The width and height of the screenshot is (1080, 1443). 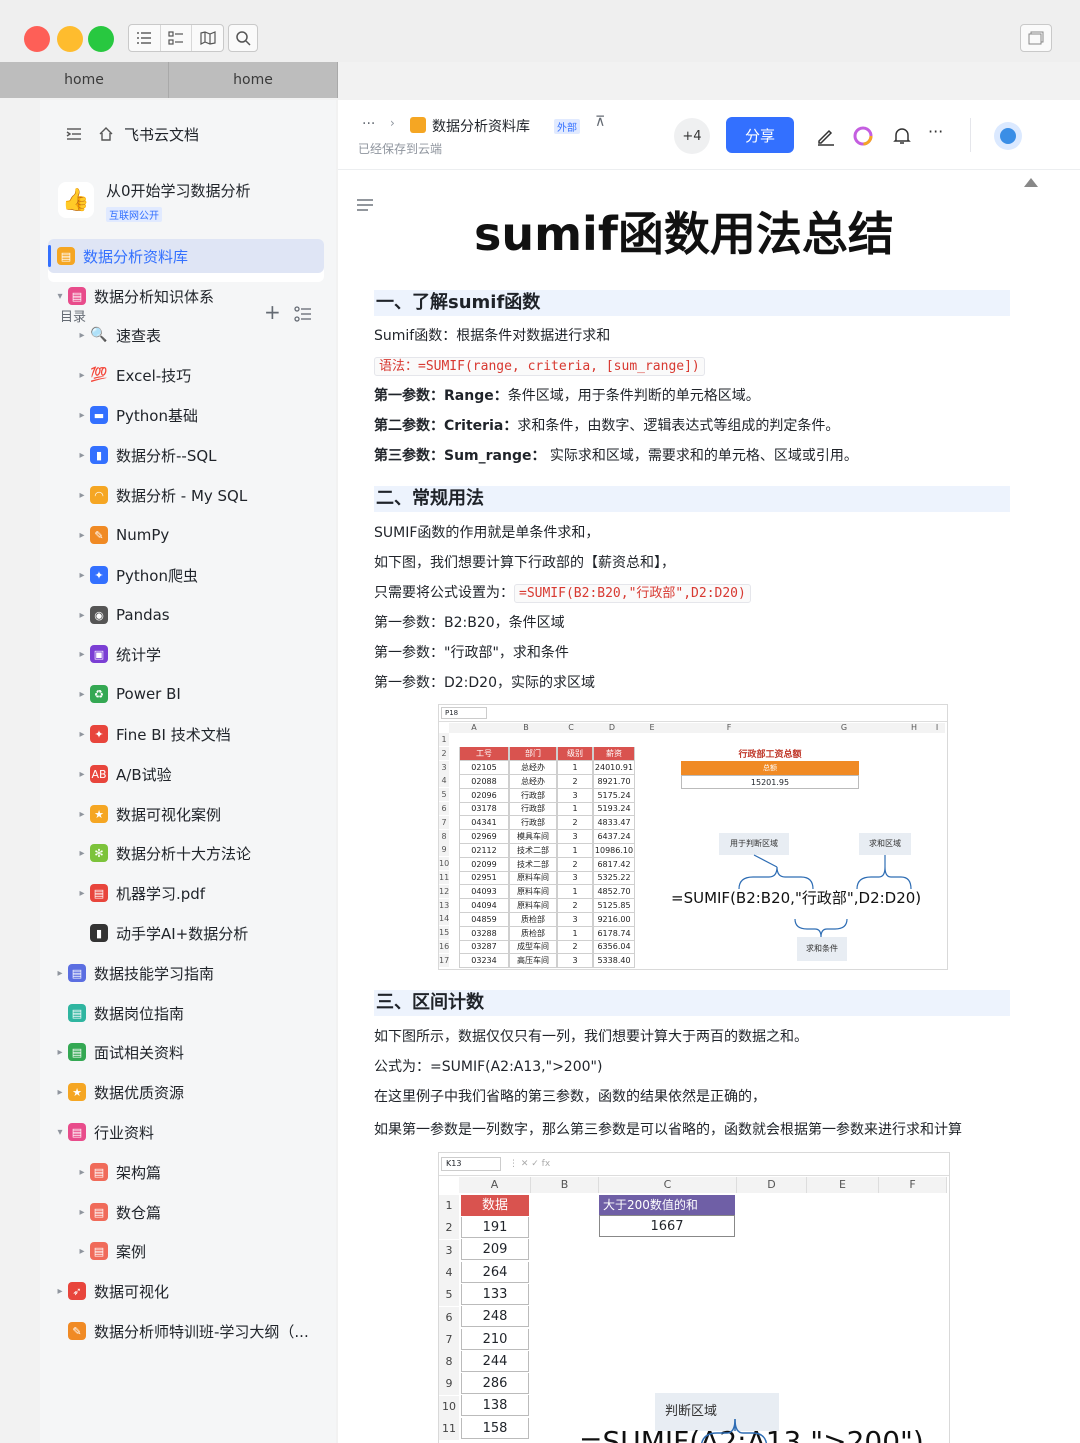 I want to click on sidebar-item: ▸ ▤ 数据技能学习指南, so click(x=188, y=973).